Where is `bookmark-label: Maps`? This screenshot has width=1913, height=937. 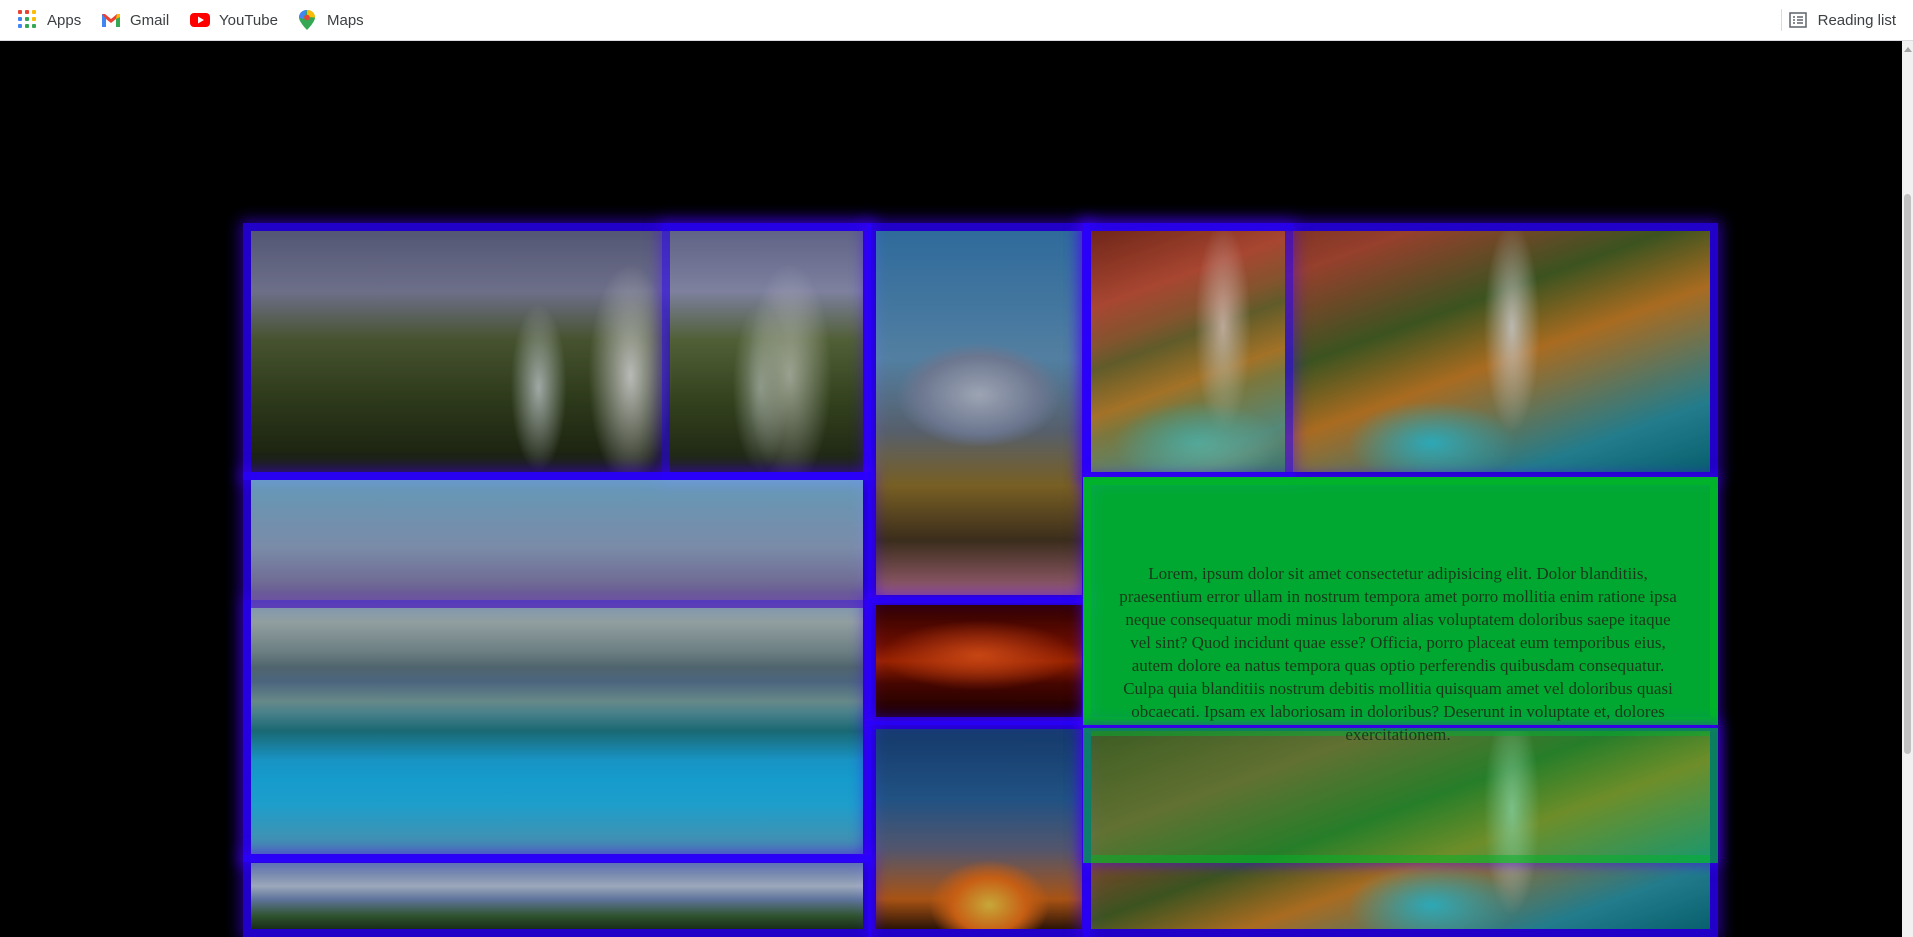 bookmark-label: Maps is located at coordinates (345, 20).